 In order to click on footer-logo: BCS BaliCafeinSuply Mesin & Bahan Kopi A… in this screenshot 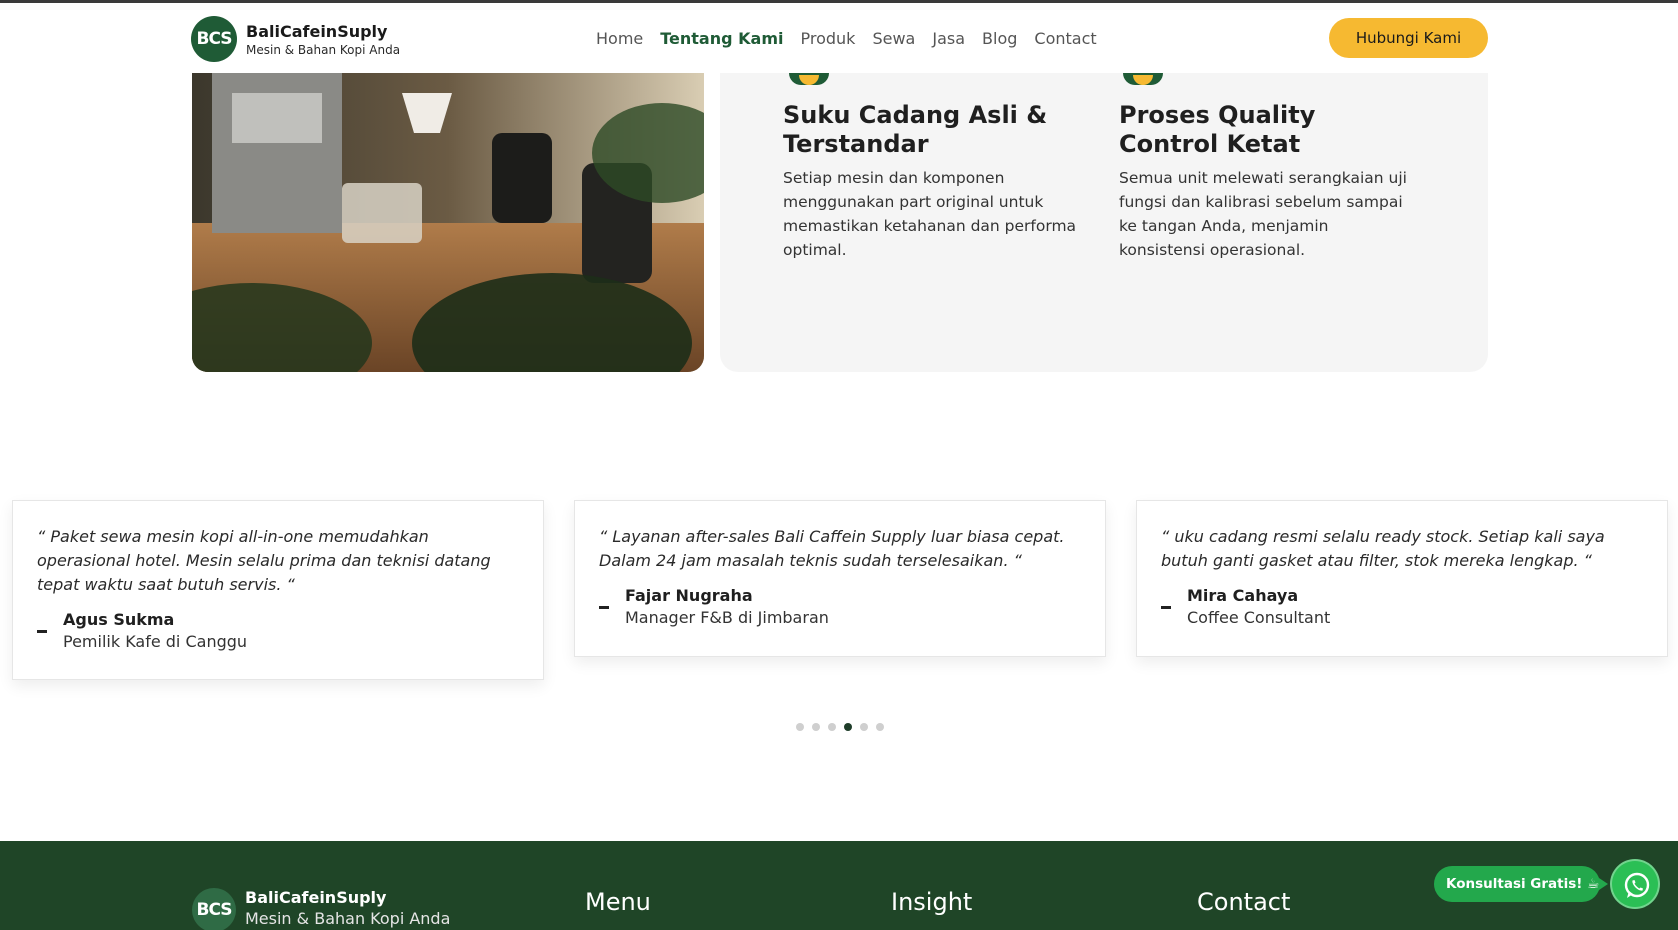, I will do `click(321, 909)`.